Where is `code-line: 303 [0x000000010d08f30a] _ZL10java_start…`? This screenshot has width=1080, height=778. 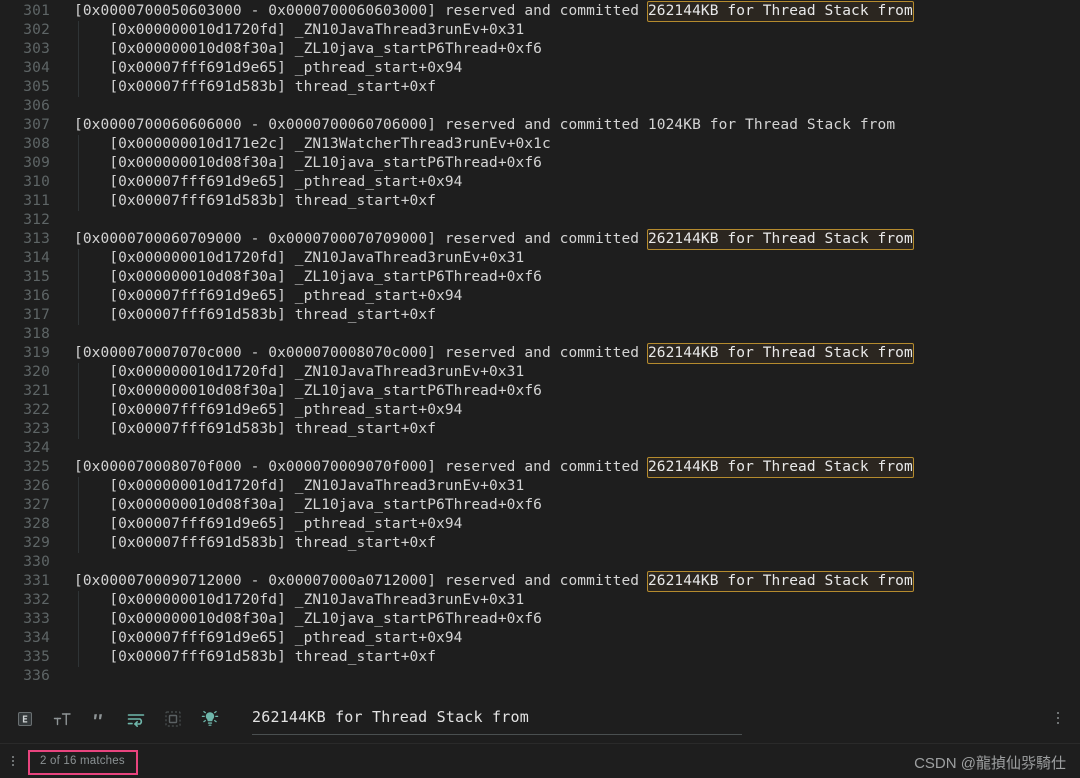 code-line: 303 [0x000000010d08f30a] _ZL10java_start… is located at coordinates (540, 49).